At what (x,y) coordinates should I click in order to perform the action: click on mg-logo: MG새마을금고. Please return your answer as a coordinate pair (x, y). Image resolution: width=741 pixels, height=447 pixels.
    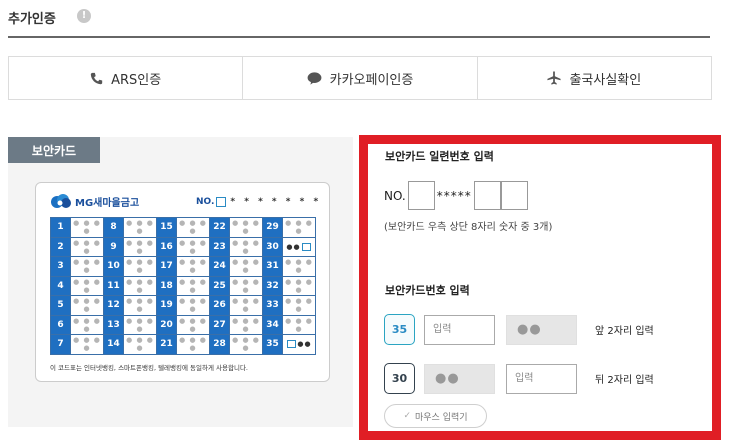
    Looking at the image, I should click on (94, 201).